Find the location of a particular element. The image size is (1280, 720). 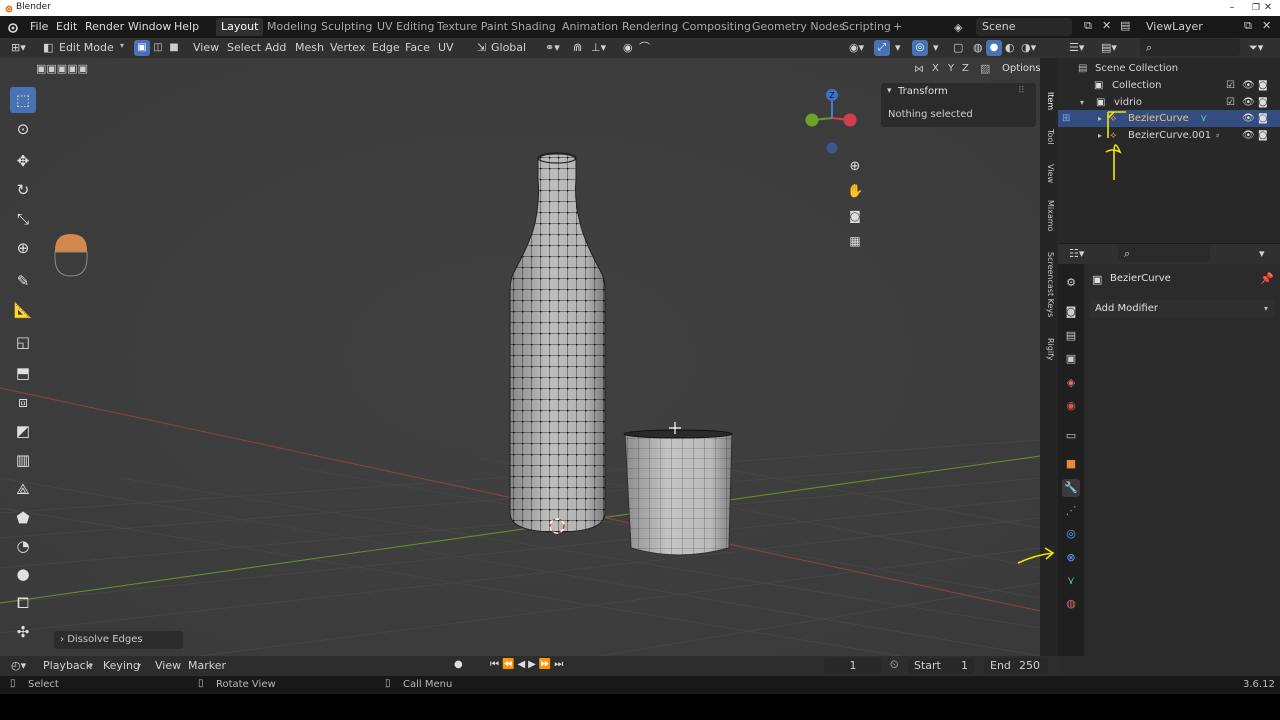

collection-tab-icon: ▭ is located at coordinates (1071, 436).